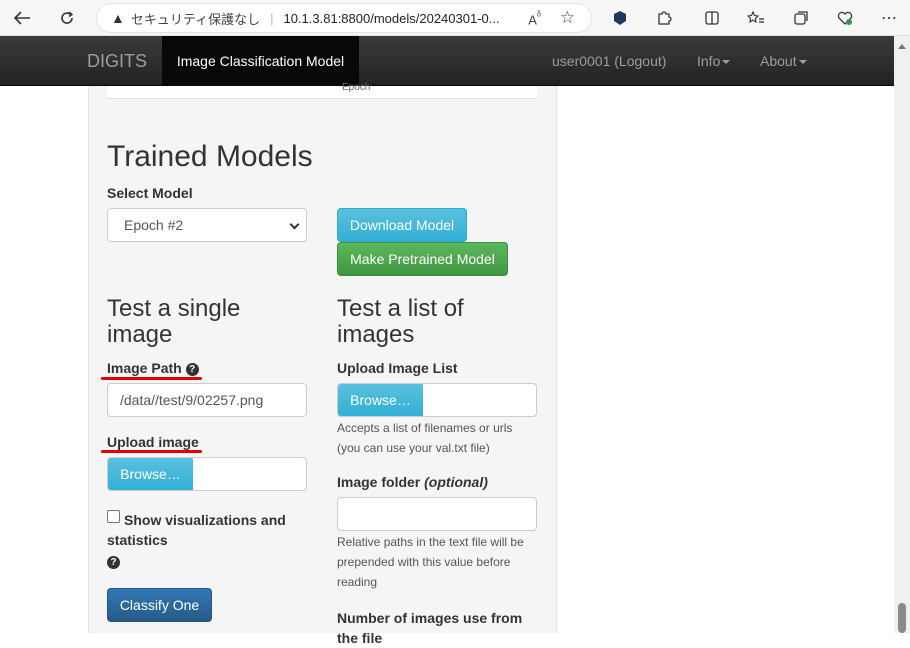 This screenshot has width=910, height=648. I want to click on image-folder-label: Image folder (optional), so click(412, 482).